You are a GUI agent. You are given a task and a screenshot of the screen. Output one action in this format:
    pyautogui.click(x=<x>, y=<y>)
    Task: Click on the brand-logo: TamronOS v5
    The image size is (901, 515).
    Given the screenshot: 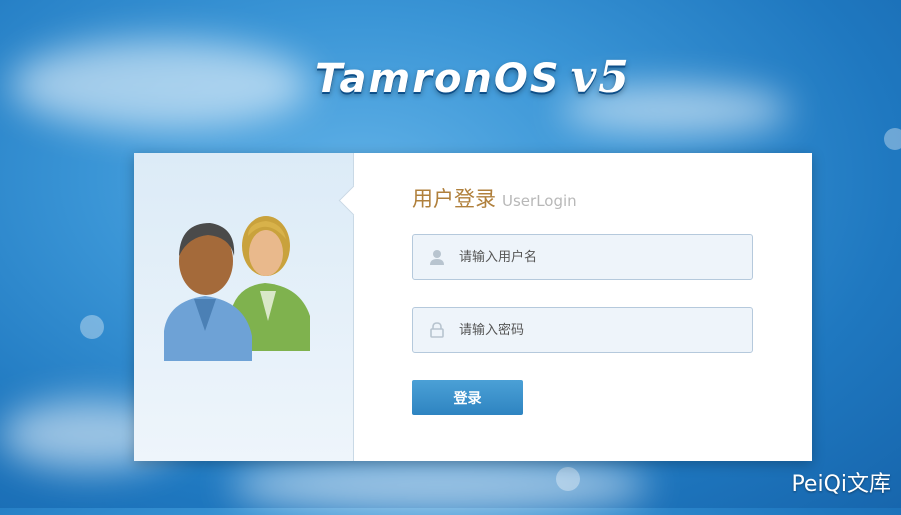 What is the action you would take?
    pyautogui.click(x=480, y=82)
    